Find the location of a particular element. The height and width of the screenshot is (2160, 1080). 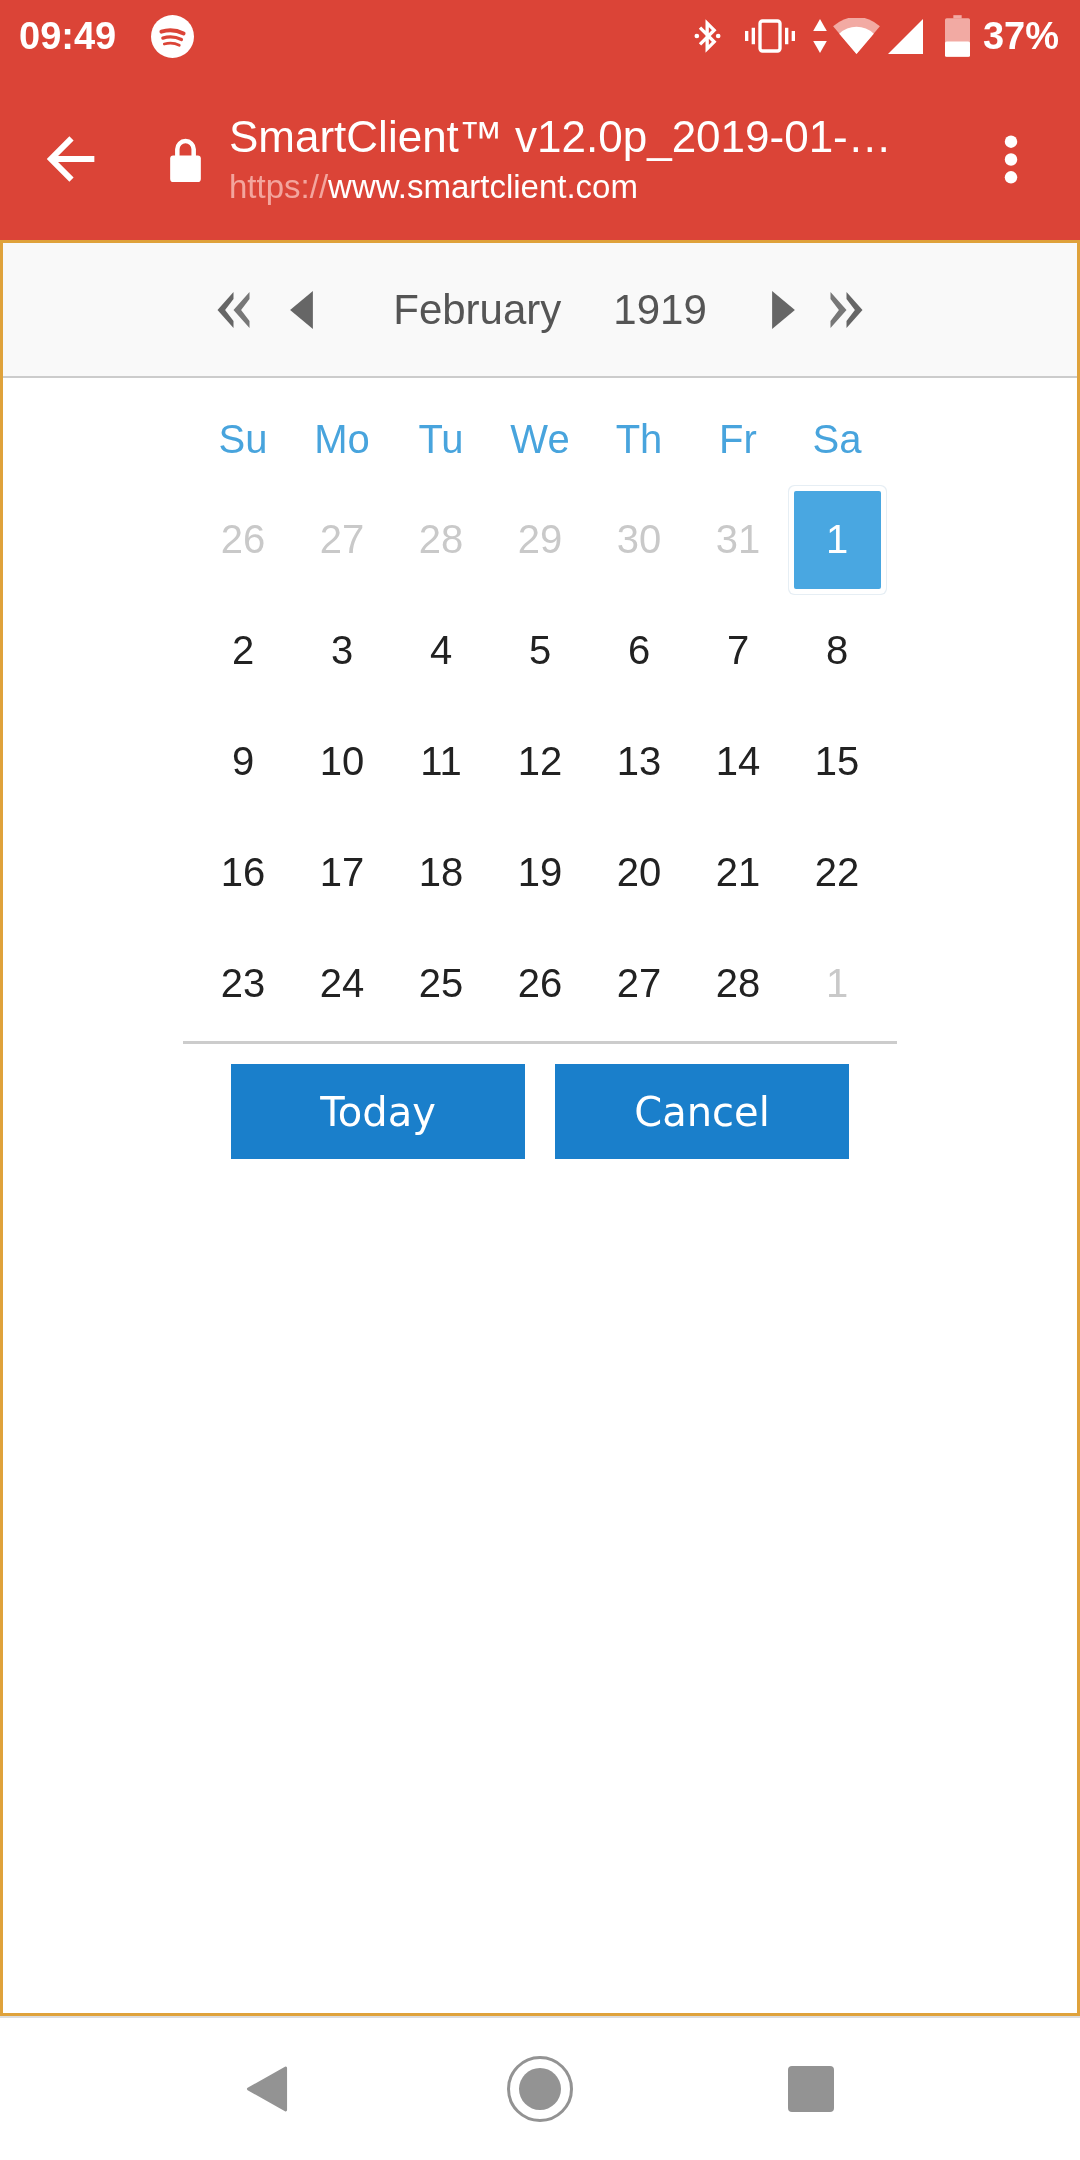

date-cell: 10 is located at coordinates (342, 761).